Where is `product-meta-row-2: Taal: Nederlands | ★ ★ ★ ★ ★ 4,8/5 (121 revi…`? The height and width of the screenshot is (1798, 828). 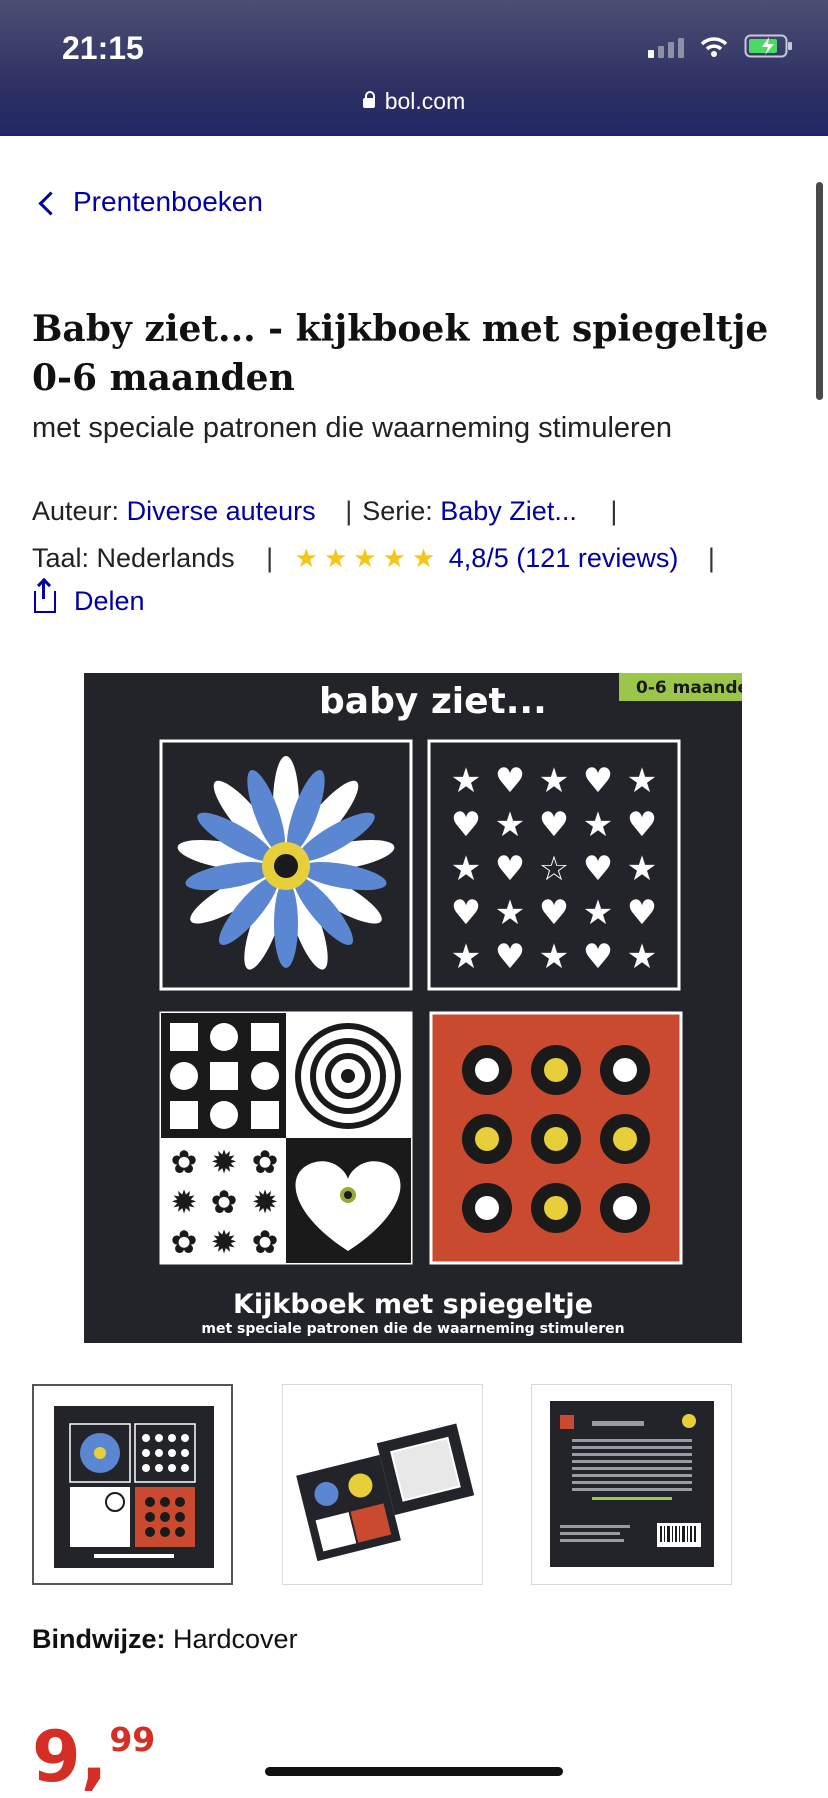 product-meta-row-2: Taal: Nederlands | ★ ★ ★ ★ ★ 4,8/5 (121 revi… is located at coordinates (378, 558).